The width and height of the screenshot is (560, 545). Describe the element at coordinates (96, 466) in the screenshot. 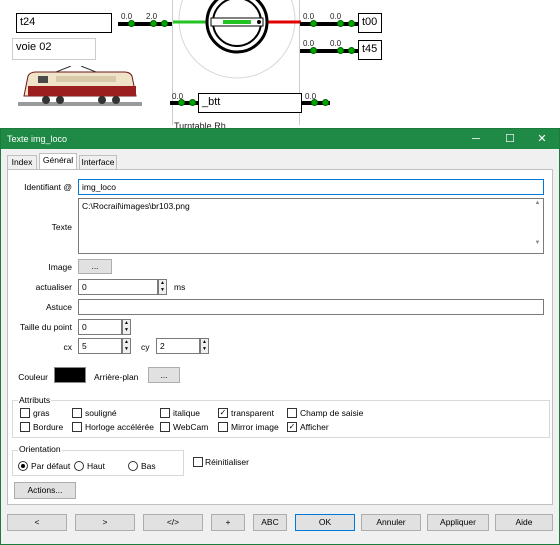

I see `label-haut: Haut` at that location.